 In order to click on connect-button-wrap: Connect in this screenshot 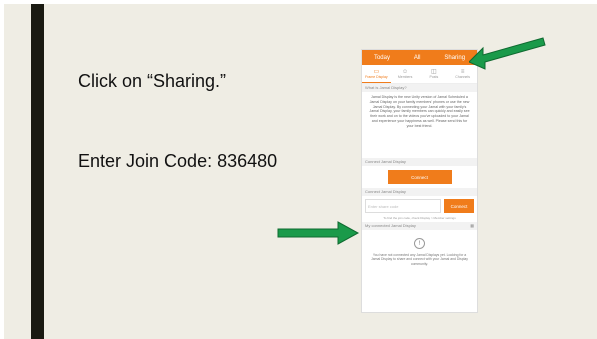, I will do `click(419, 177)`.